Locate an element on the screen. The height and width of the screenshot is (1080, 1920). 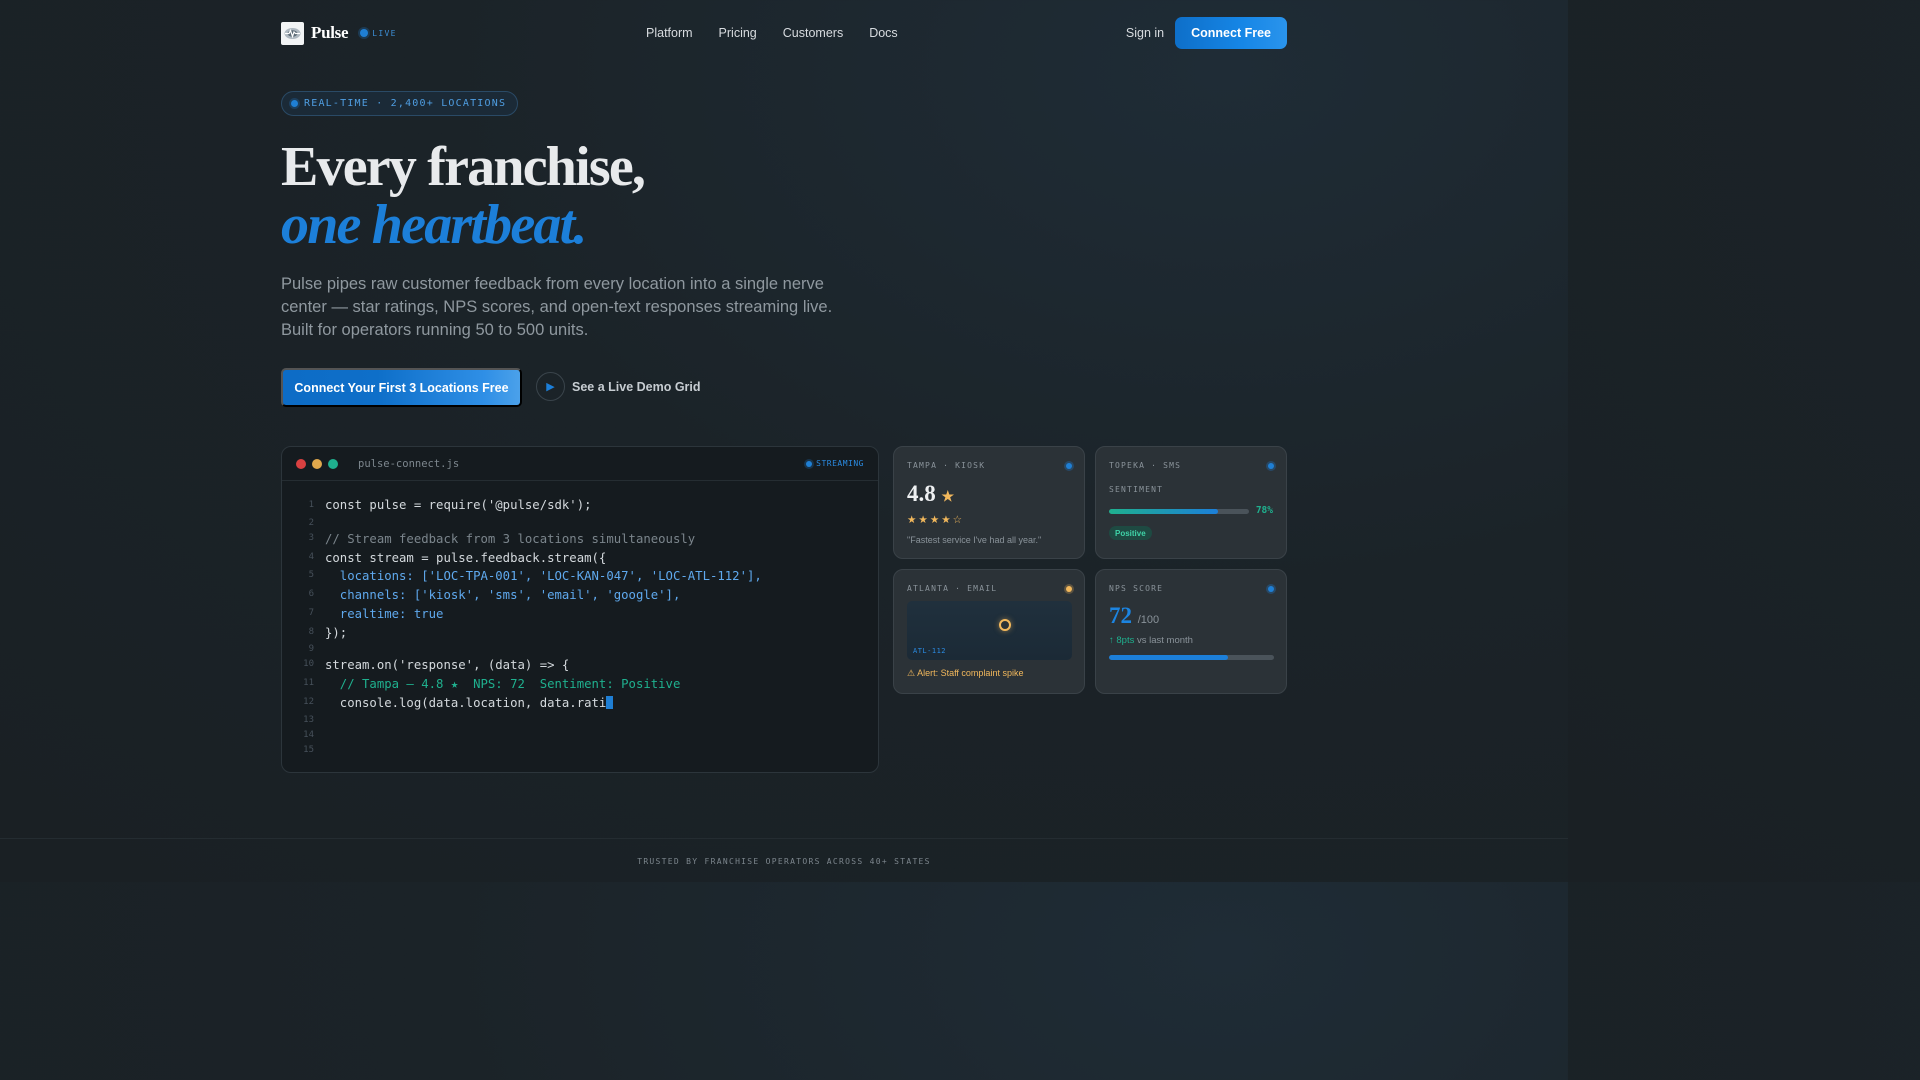
rating-value: 4.8 ★ is located at coordinates (930, 494).